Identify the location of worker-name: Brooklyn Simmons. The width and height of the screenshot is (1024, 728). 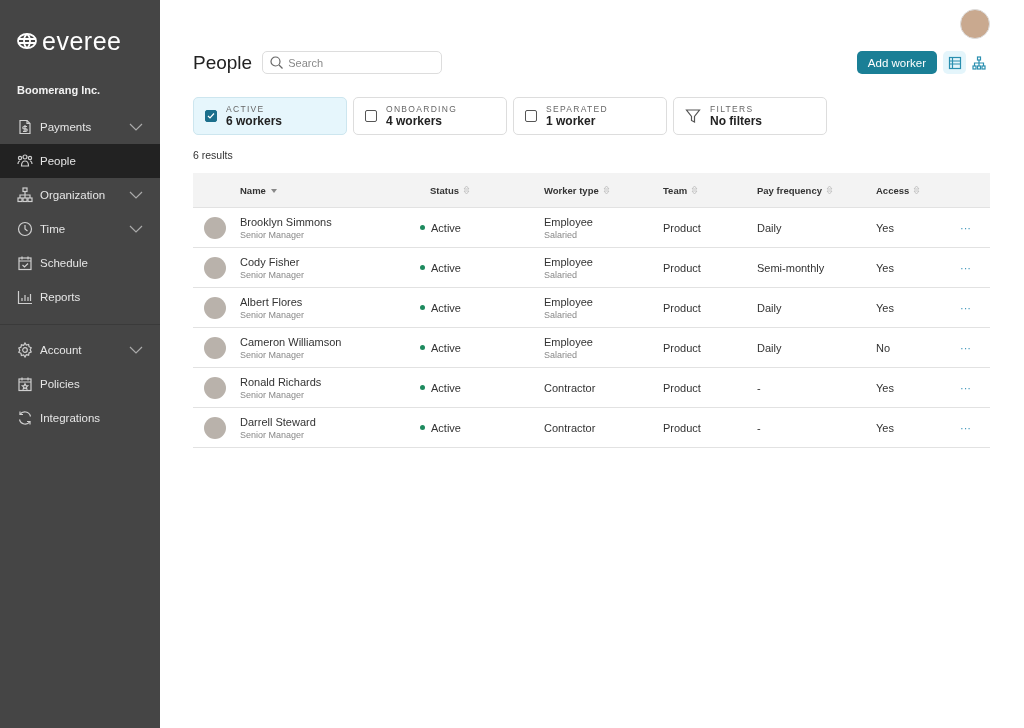
(286, 221).